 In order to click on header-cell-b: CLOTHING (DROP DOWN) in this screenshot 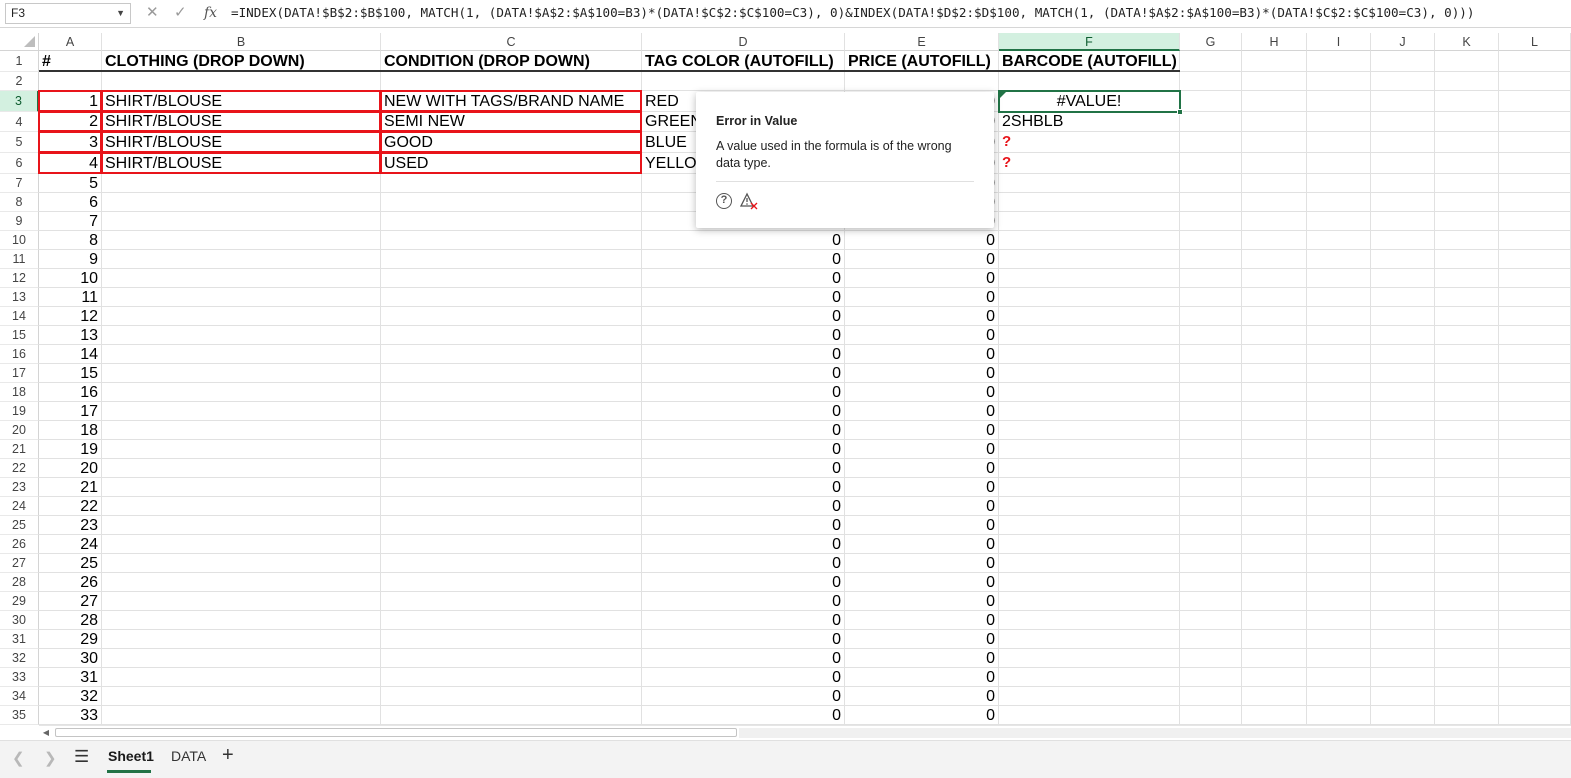, I will do `click(241, 61)`.